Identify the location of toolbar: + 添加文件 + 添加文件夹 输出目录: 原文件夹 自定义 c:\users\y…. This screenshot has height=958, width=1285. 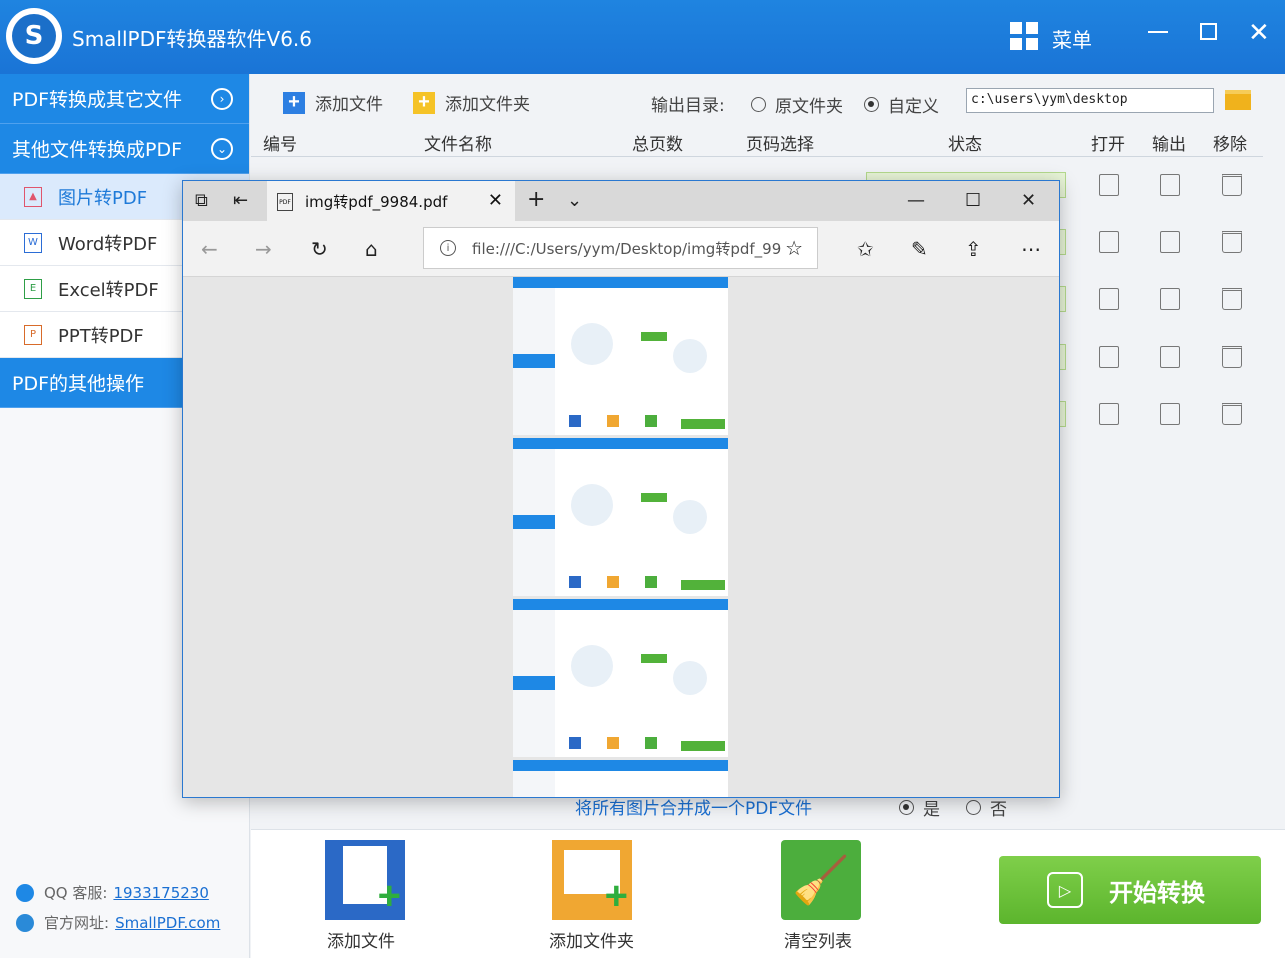
(768, 101).